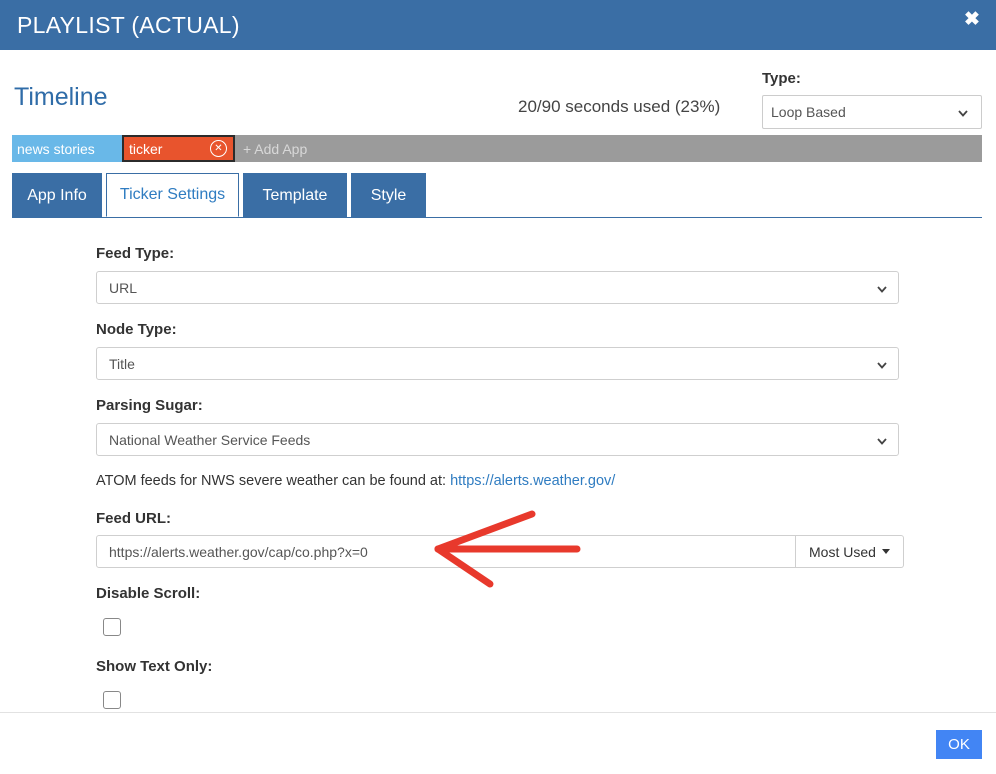 Image resolution: width=996 pixels, height=774 pixels. What do you see at coordinates (136, 329) in the screenshot?
I see `node-type-label: Node Type:` at bounding box center [136, 329].